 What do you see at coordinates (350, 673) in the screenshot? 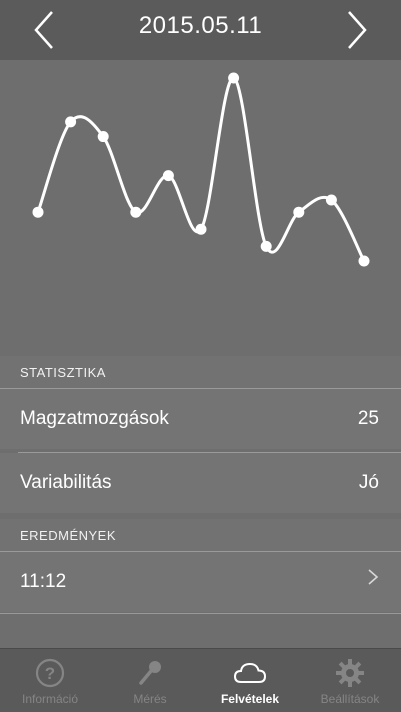
I see `gear-icon` at bounding box center [350, 673].